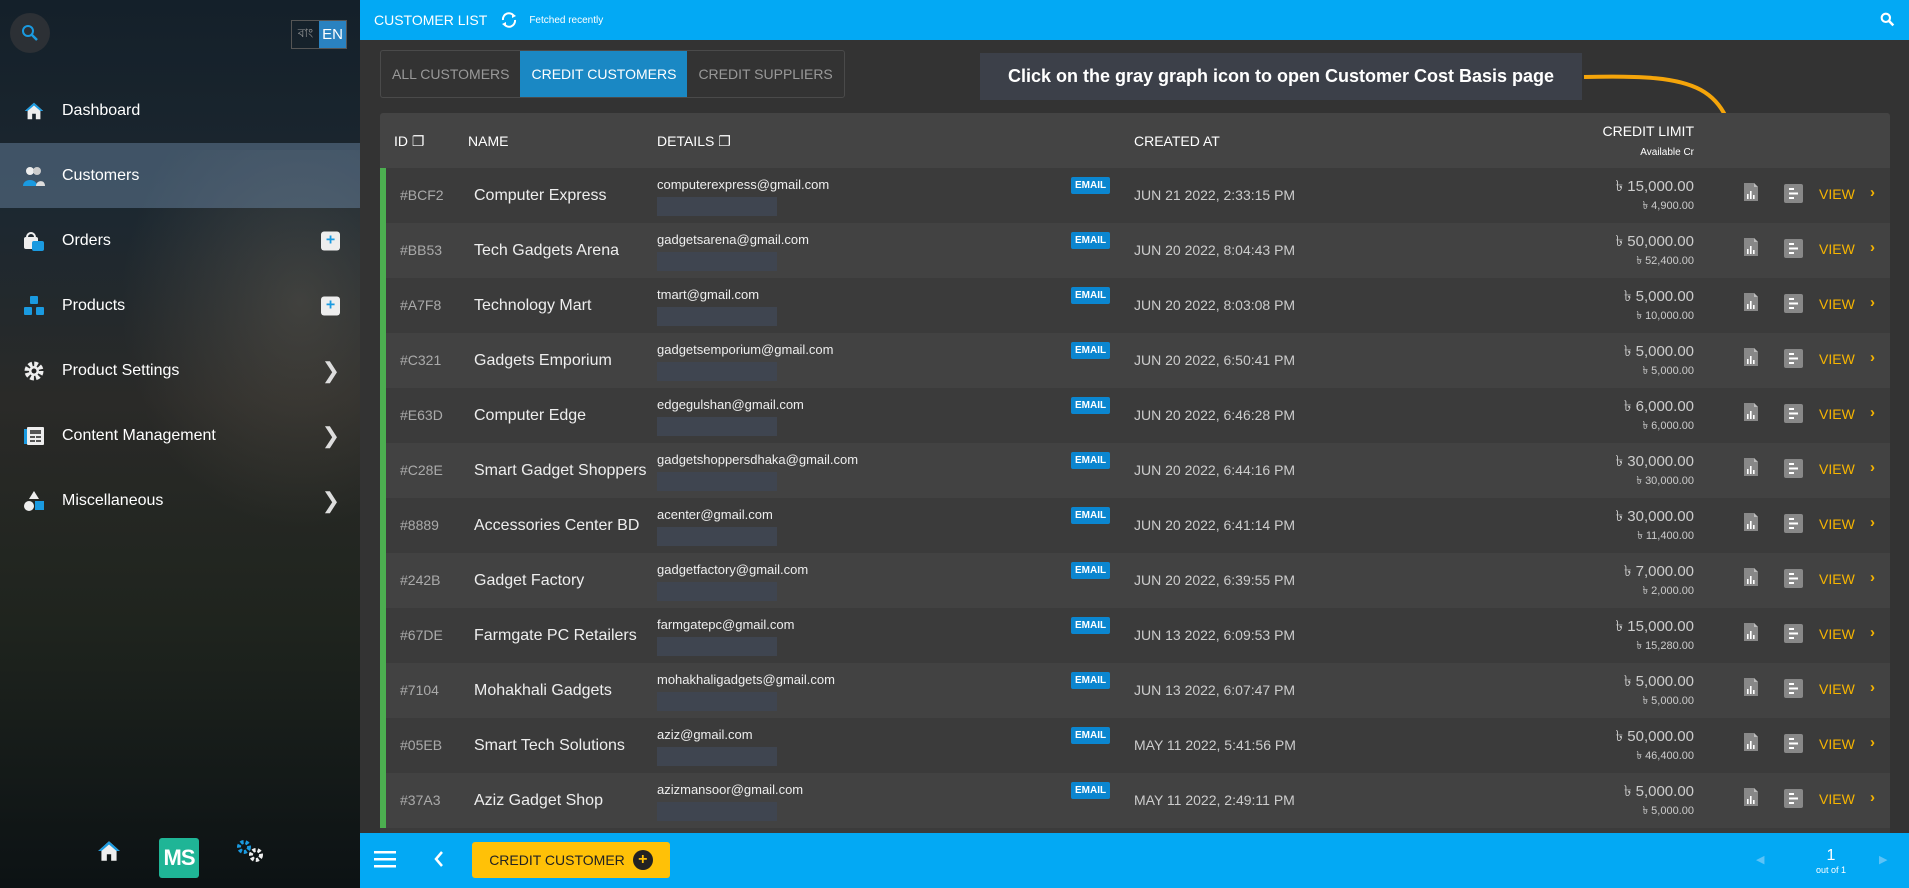 The width and height of the screenshot is (1909, 888). Describe the element at coordinates (305, 34) in the screenshot. I see `lang-bn: বাং` at that location.